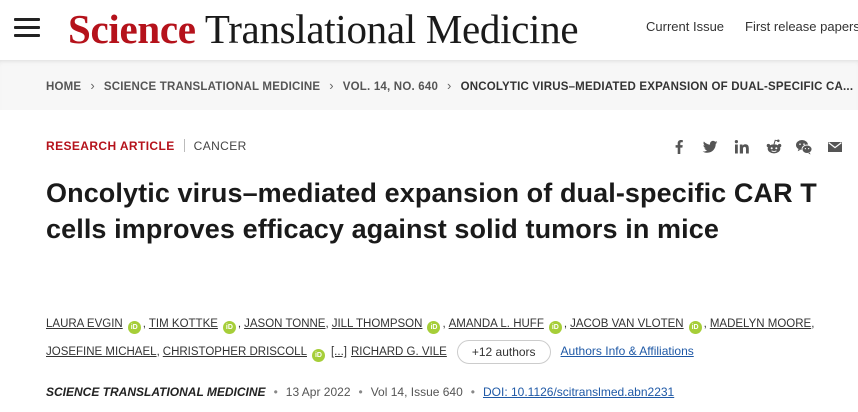 This screenshot has height=412, width=858. I want to click on article-type-row: RESEARCH ARTICLE CANCER, so click(146, 146).